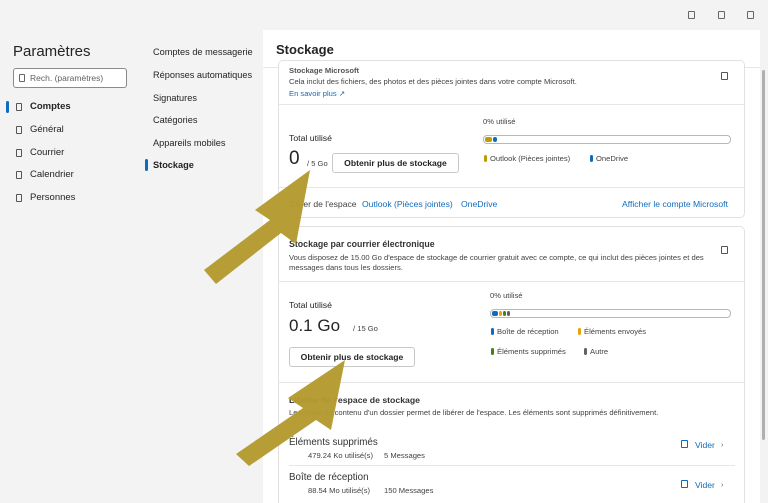 The image size is (768, 503). What do you see at coordinates (290, 413) in the screenshot?
I see `arrow-lower-icon` at bounding box center [290, 413].